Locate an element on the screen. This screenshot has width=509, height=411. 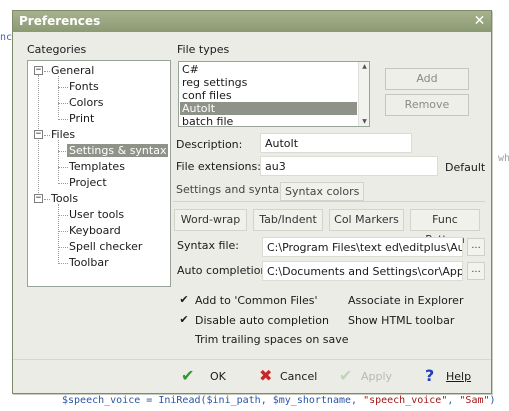
file-types-label: File types is located at coordinates (203, 49).